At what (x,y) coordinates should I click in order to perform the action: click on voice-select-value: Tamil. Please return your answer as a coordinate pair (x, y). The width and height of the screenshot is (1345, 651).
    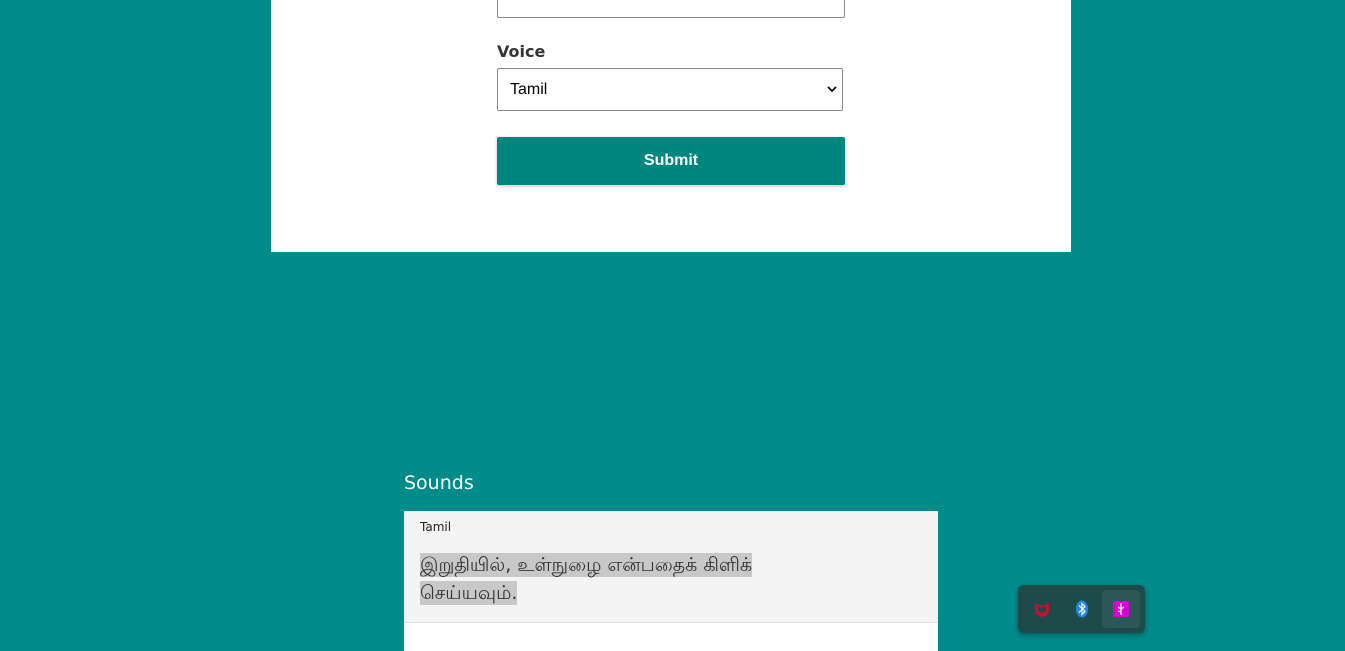
    Looking at the image, I should click on (529, 89).